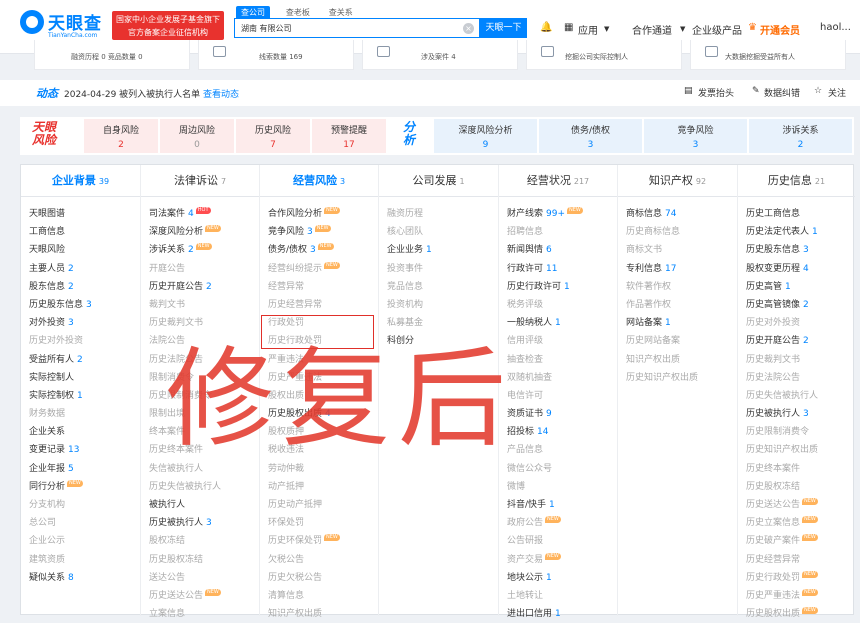 The height and width of the screenshot is (623, 860). Describe the element at coordinates (200, 250) in the screenshot. I see `category-item: 涉诉关系 2 NEW` at that location.